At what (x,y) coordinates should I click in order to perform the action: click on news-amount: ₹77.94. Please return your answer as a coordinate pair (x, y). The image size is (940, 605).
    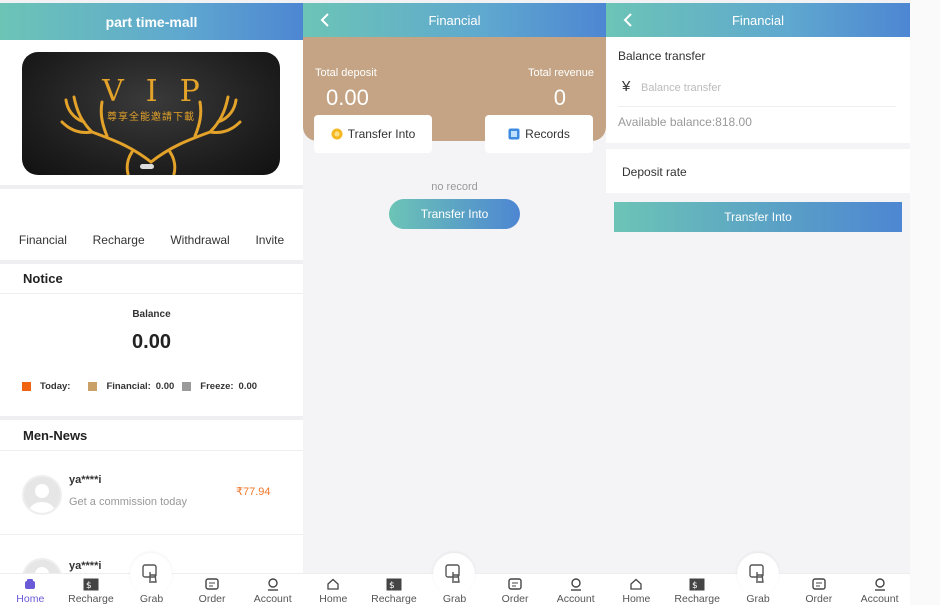
    Looking at the image, I should click on (253, 492).